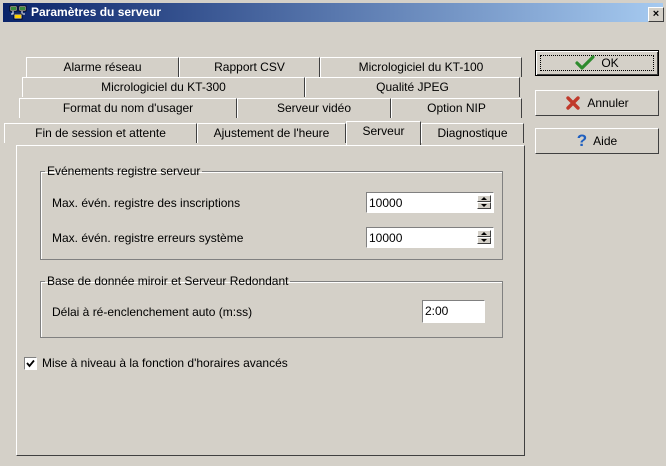 Image resolution: width=666 pixels, height=466 pixels. What do you see at coordinates (124, 171) in the screenshot?
I see `events-group-legend: Evénements registre serveur` at bounding box center [124, 171].